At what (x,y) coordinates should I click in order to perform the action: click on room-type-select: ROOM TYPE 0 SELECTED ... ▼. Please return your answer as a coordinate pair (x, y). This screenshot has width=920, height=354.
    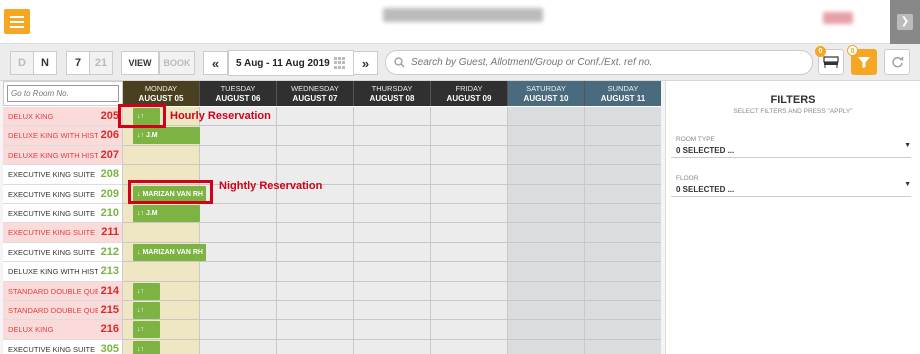
    Looking at the image, I should click on (791, 145).